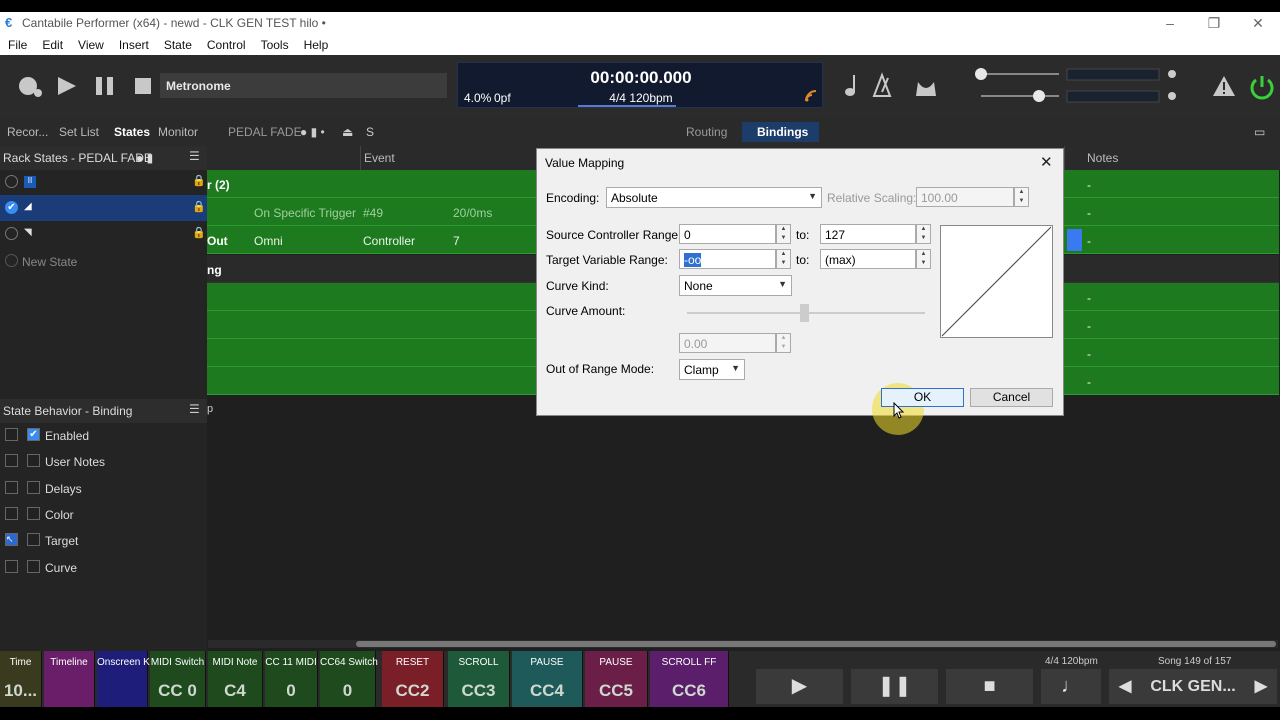 Image resolution: width=1280 pixels, height=720 pixels. What do you see at coordinates (894, 686) in the screenshot?
I see `bottom-pause-button: ❚❚` at bounding box center [894, 686].